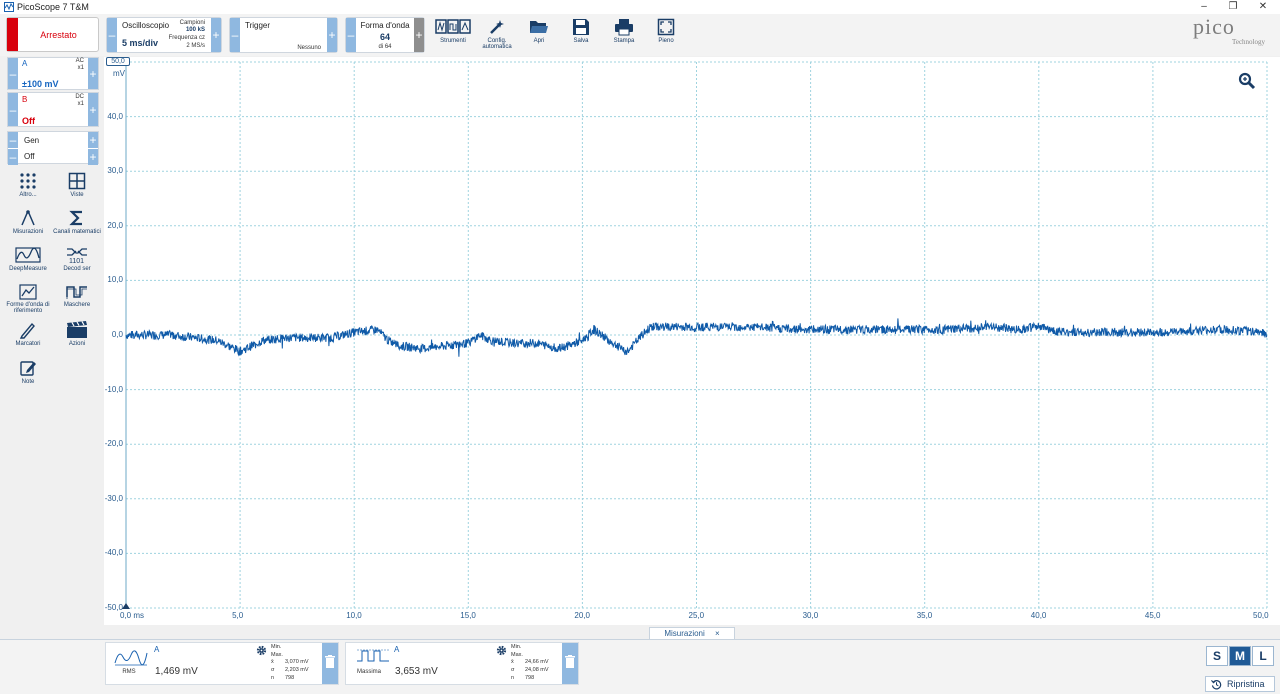  What do you see at coordinates (28, 222) in the screenshot?
I see `sidebar-item-measurements: Misurazioni` at bounding box center [28, 222].